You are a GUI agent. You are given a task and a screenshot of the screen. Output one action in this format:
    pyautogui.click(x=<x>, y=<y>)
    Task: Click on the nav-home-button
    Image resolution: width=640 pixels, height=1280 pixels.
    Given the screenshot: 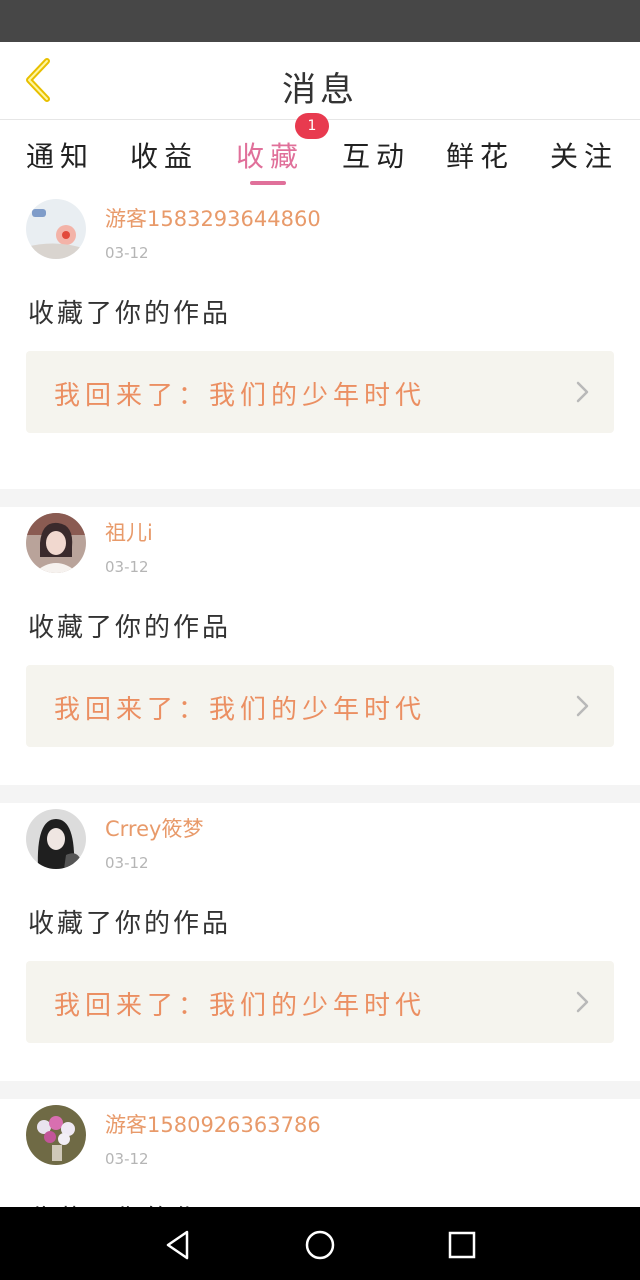 What is the action you would take?
    pyautogui.click(x=320, y=1245)
    